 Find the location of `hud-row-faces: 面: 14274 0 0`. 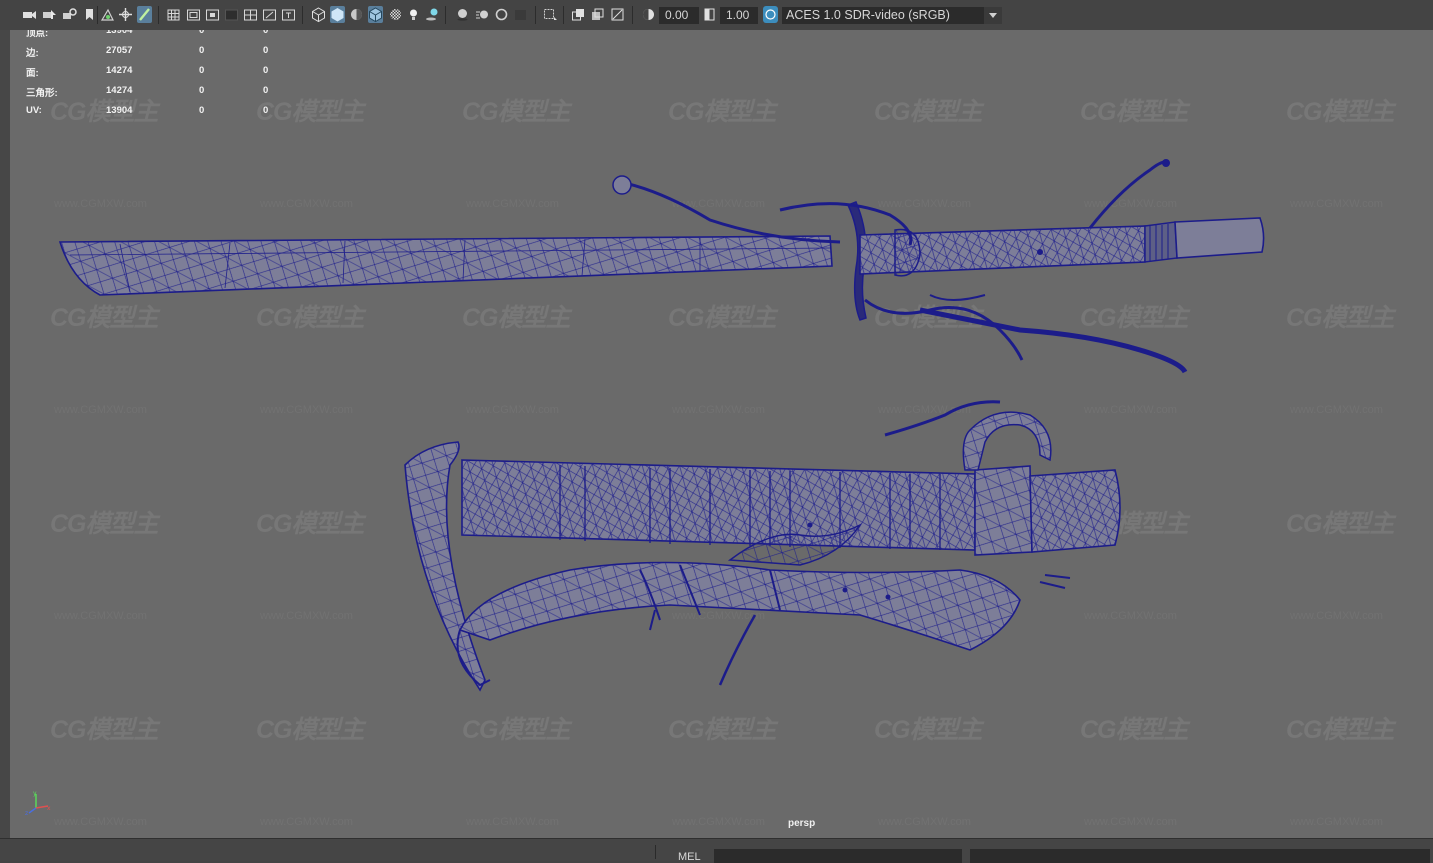

hud-row-faces: 面: 14274 0 0 is located at coordinates (151, 75).